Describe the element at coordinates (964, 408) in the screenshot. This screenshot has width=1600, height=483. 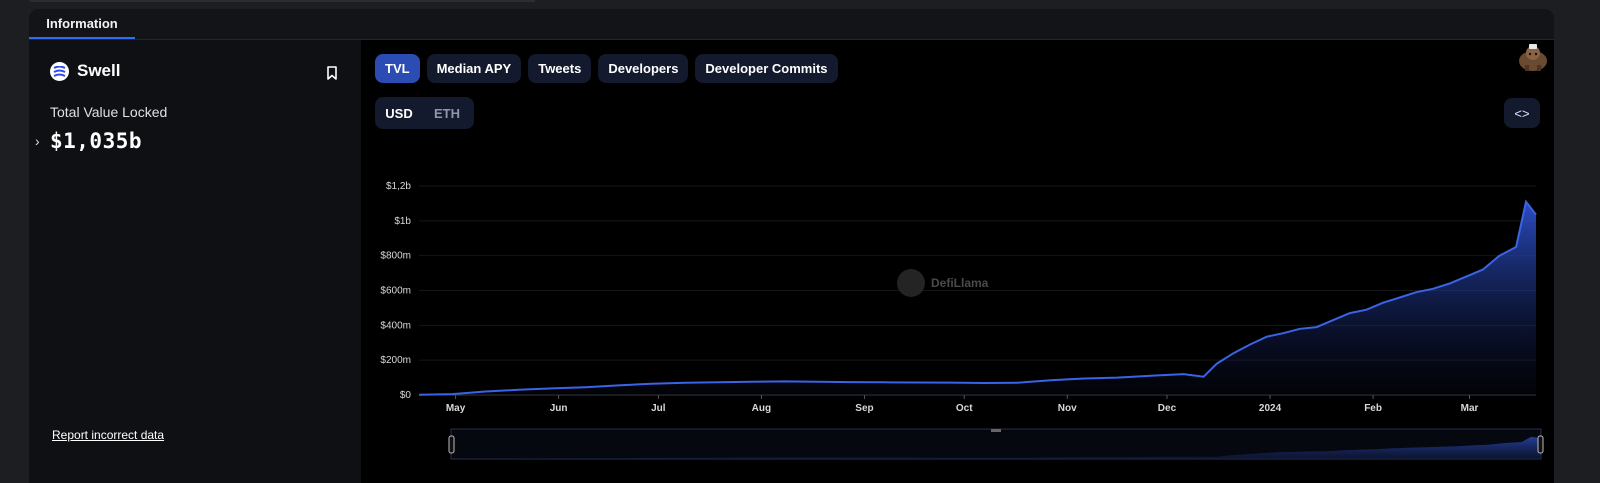
I see `x-tick-label: Oct` at that location.